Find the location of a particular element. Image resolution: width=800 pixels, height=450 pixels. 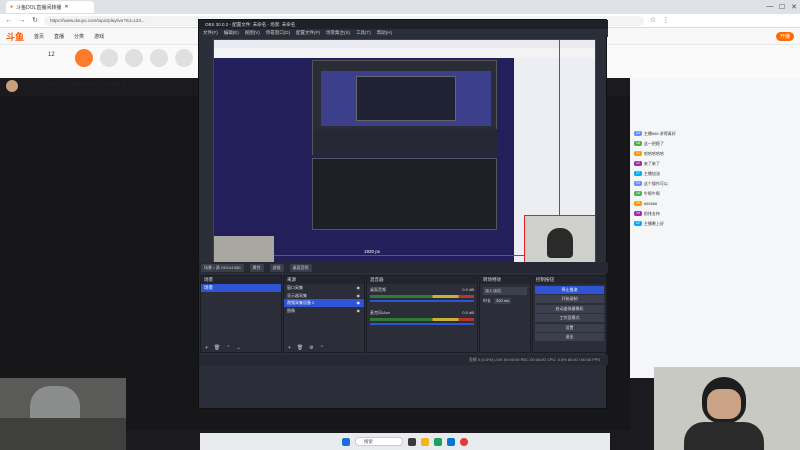

source-item-selected: 视频采集设备 2 ◉ is located at coordinates (324, 303).